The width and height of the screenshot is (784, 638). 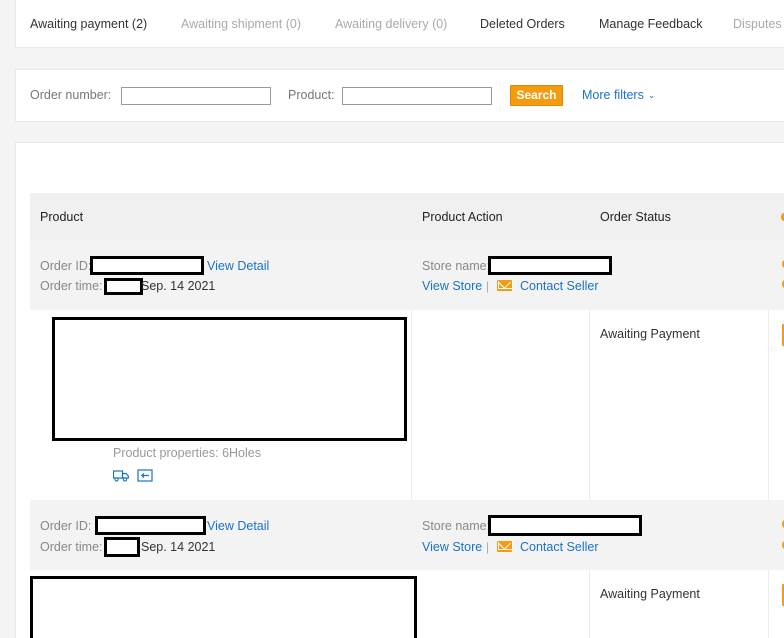 I want to click on product-label: Product:, so click(x=311, y=95).